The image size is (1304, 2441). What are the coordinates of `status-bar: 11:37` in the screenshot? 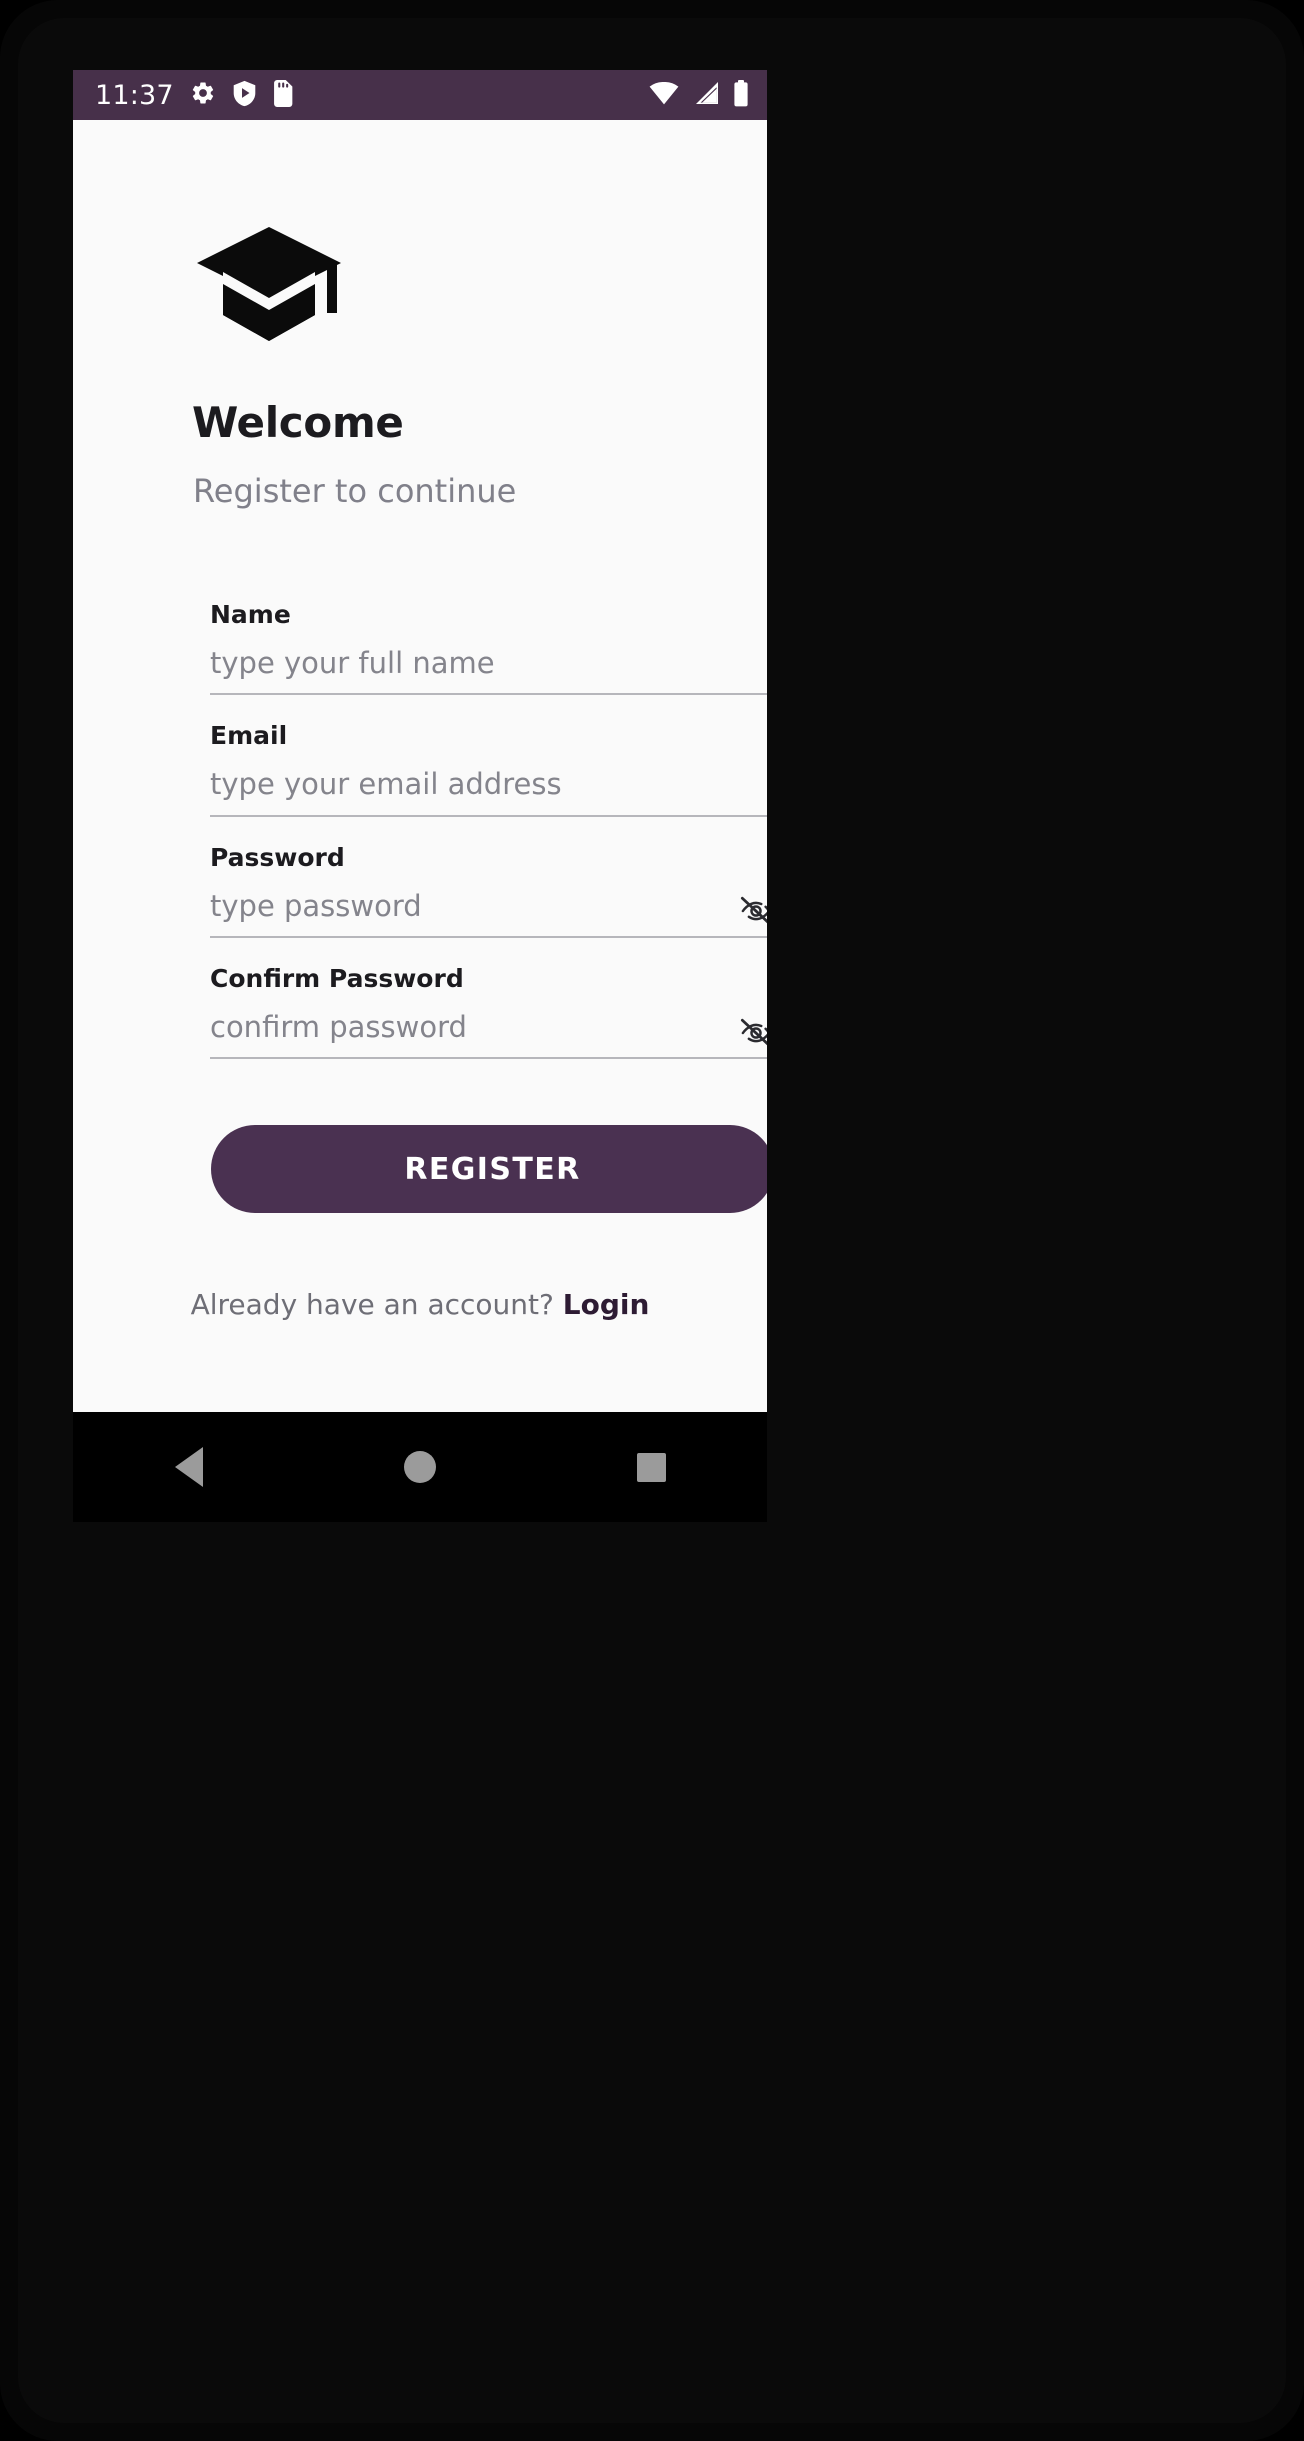 It's located at (420, 95).